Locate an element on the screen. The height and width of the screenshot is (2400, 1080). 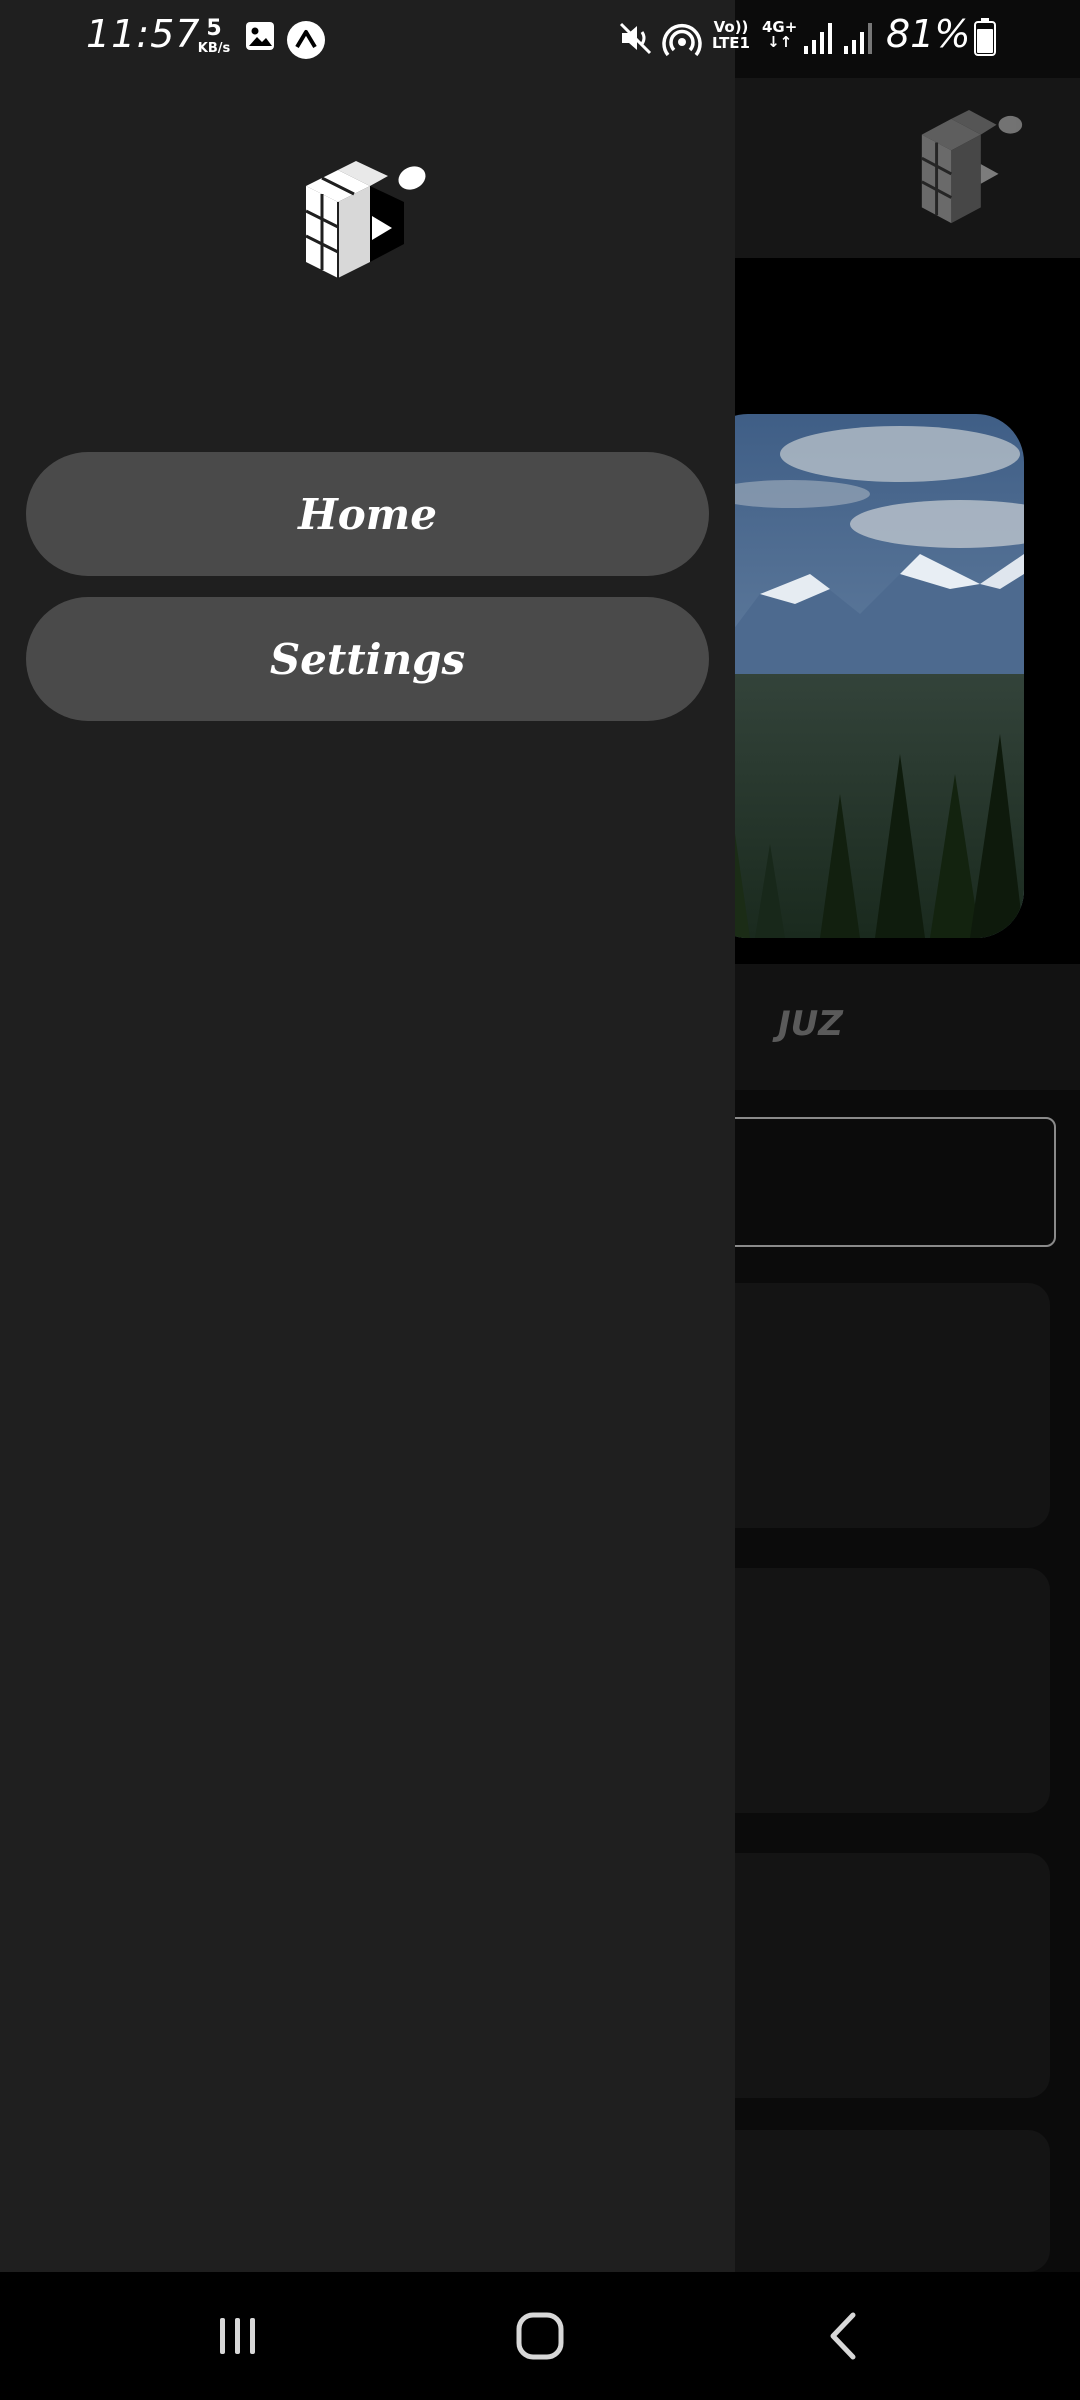
drawer-item-home: Home is located at coordinates (367, 514).